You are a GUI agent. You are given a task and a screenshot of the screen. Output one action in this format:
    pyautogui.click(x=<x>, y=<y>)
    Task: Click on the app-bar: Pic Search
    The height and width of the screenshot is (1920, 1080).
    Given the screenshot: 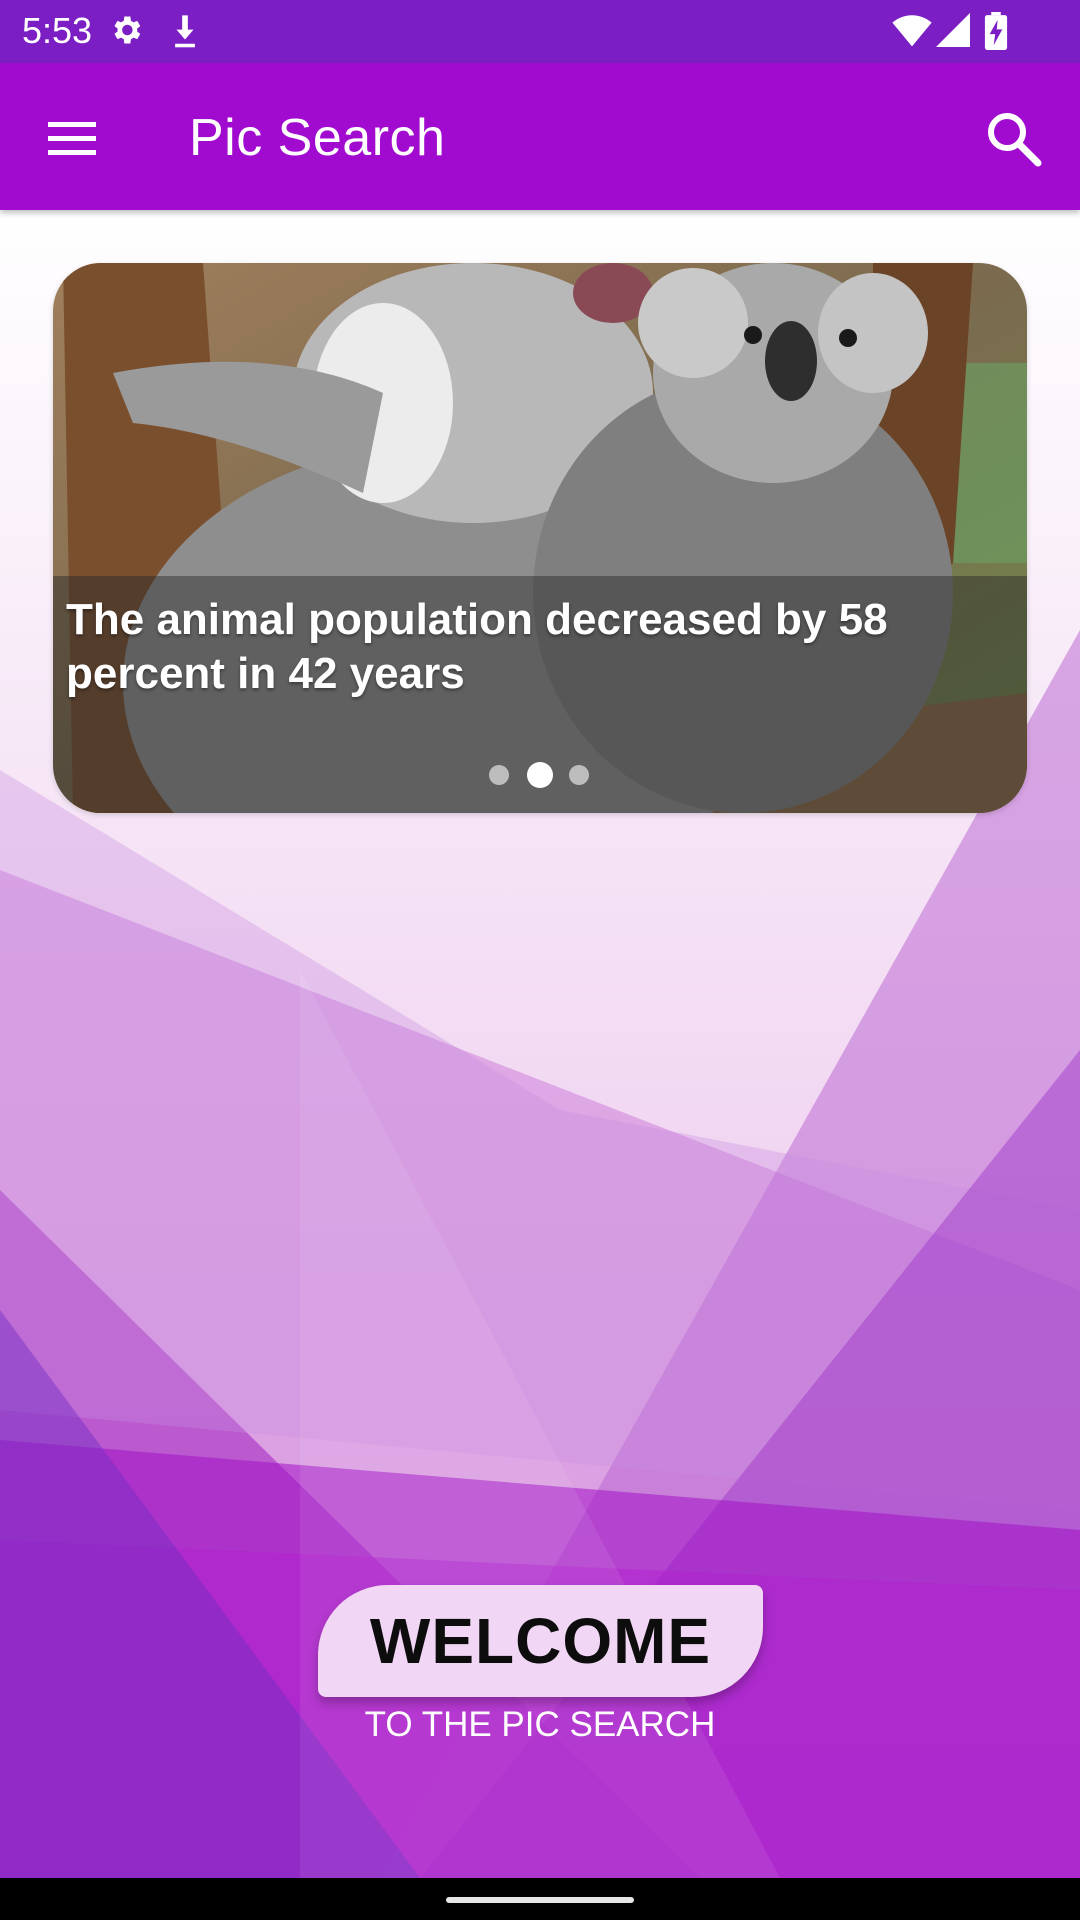 What is the action you would take?
    pyautogui.click(x=540, y=136)
    